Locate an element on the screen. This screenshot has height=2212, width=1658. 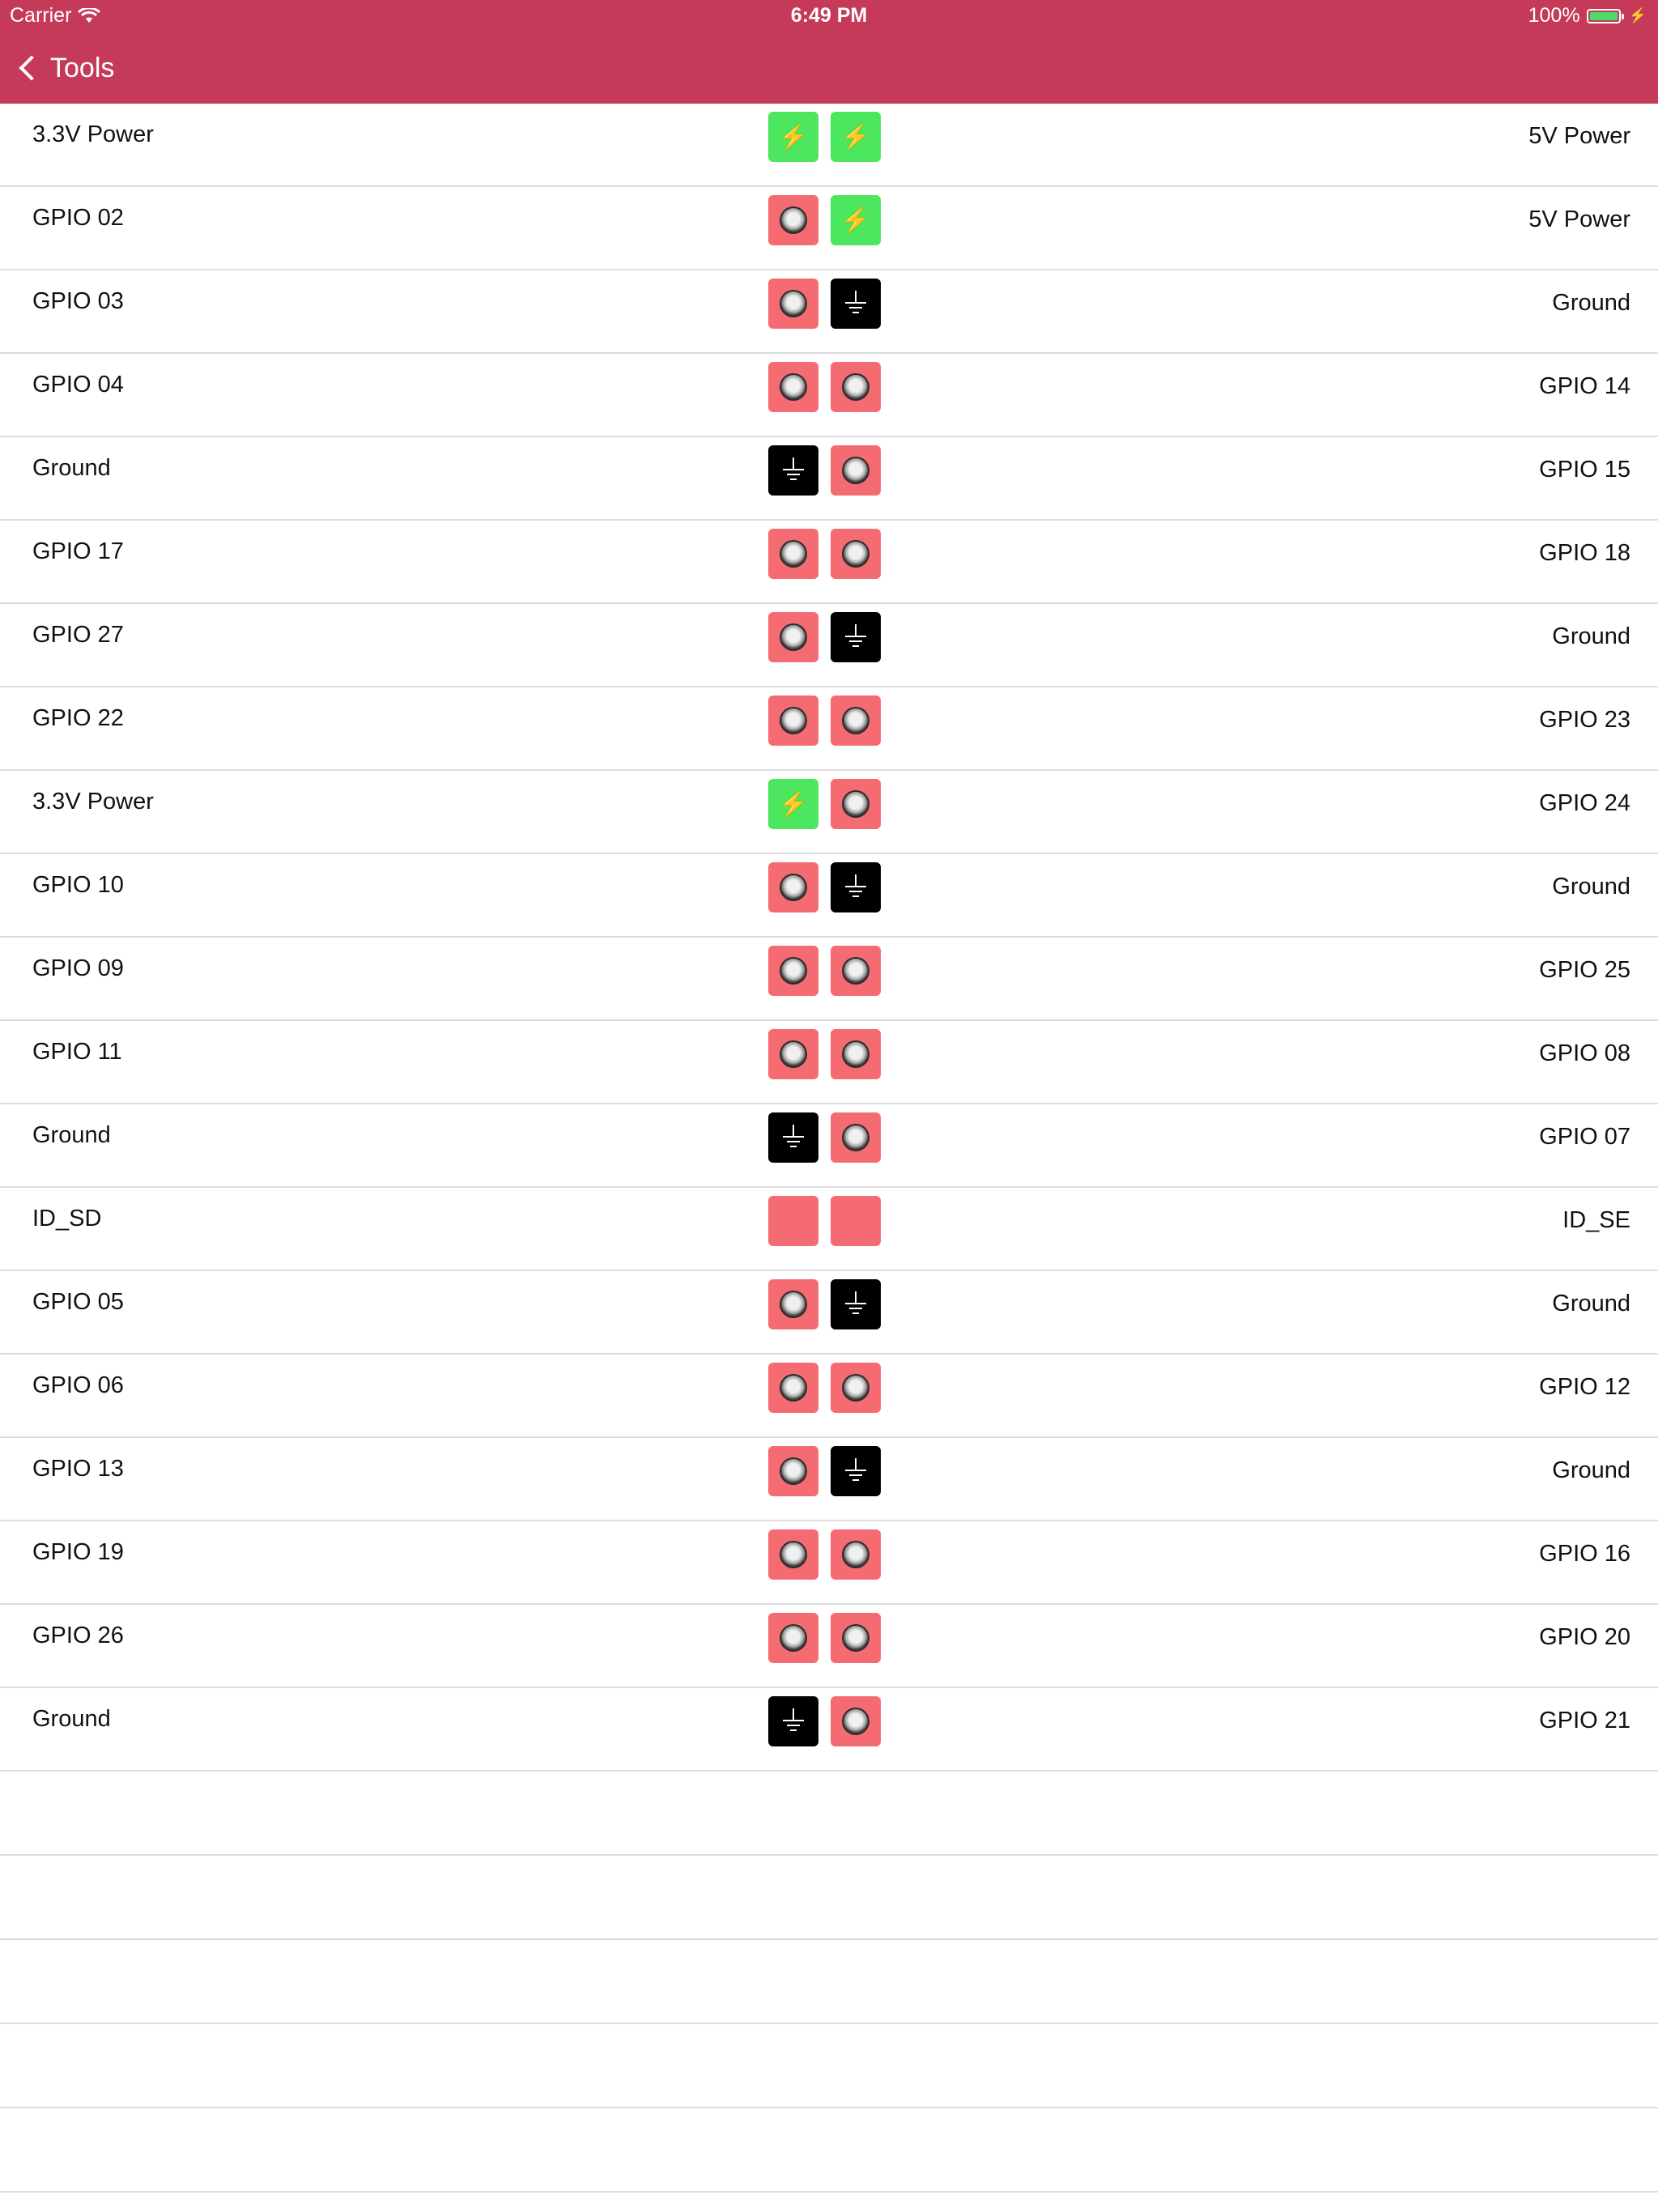
pin-row: GPIO 03 Ground is located at coordinates (829, 312).